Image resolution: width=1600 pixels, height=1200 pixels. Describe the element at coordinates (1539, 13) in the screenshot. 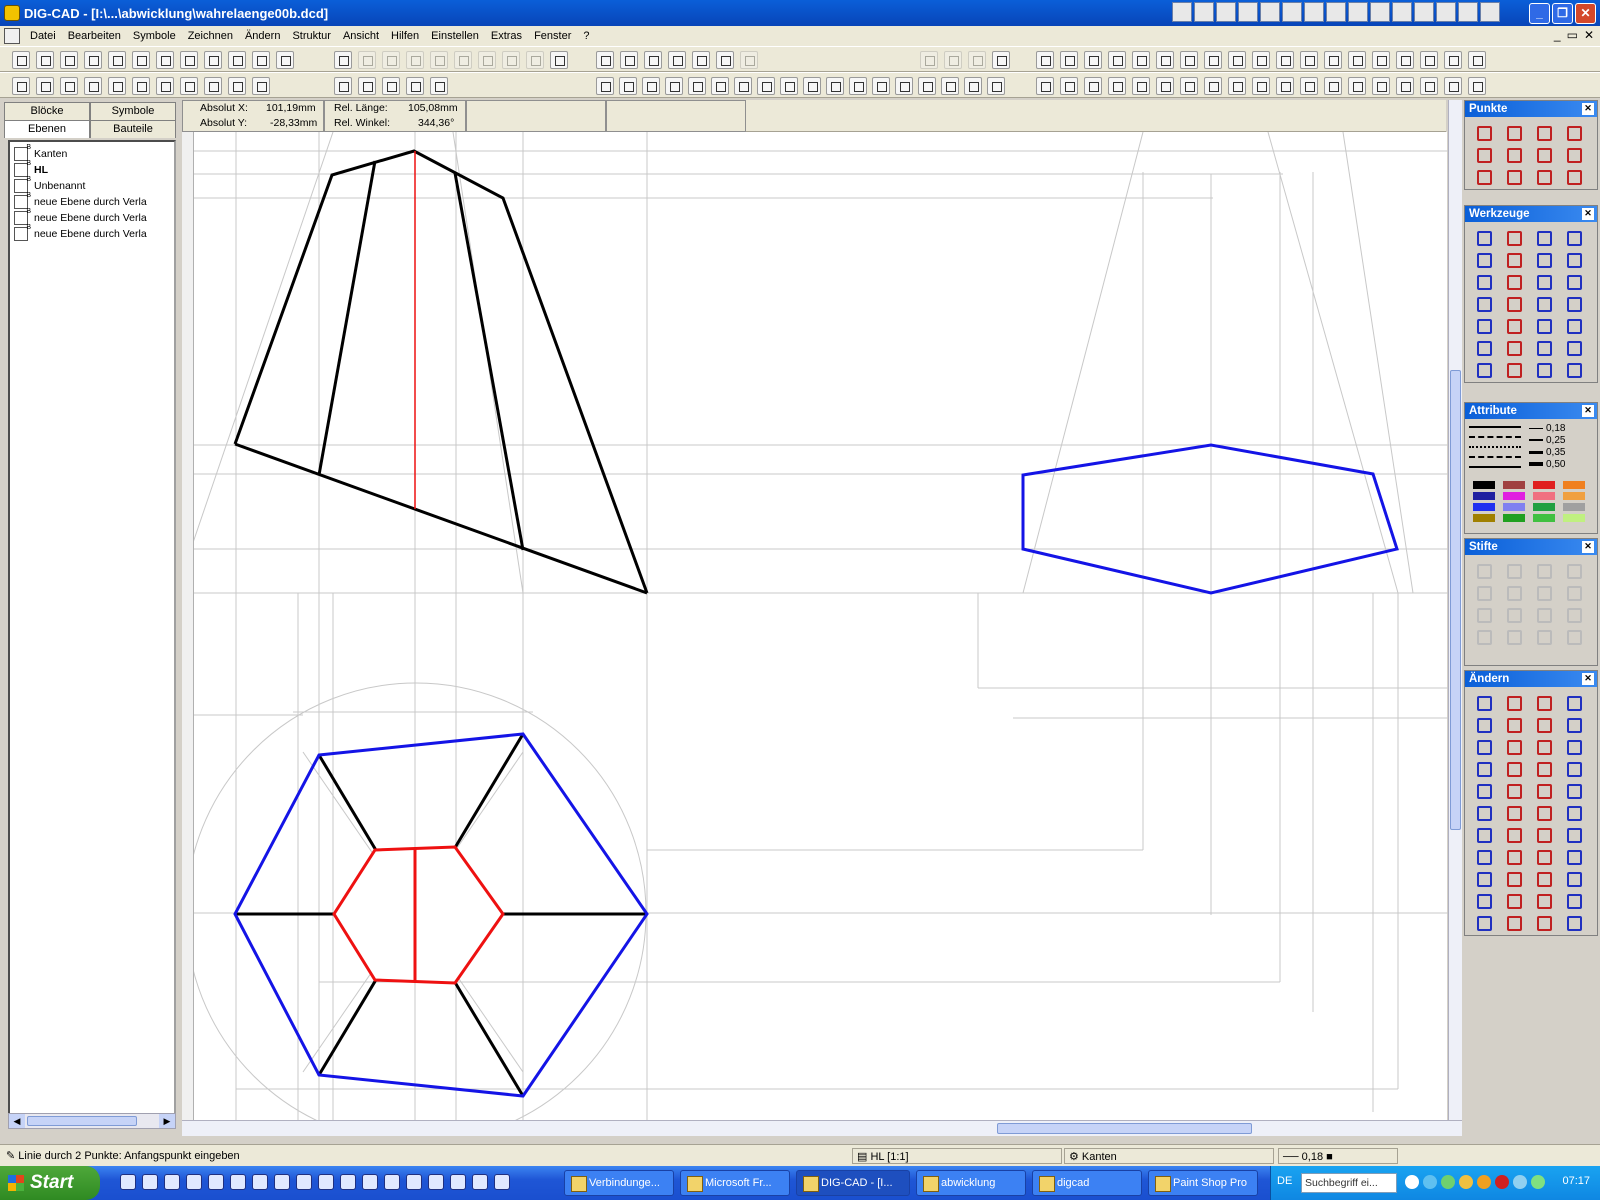

I see `minimize-icon: _` at that location.